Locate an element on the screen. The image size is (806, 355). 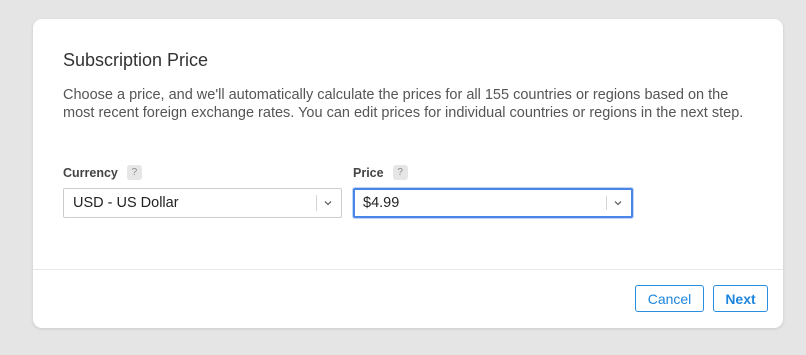
price-help-icon: ? is located at coordinates (400, 172).